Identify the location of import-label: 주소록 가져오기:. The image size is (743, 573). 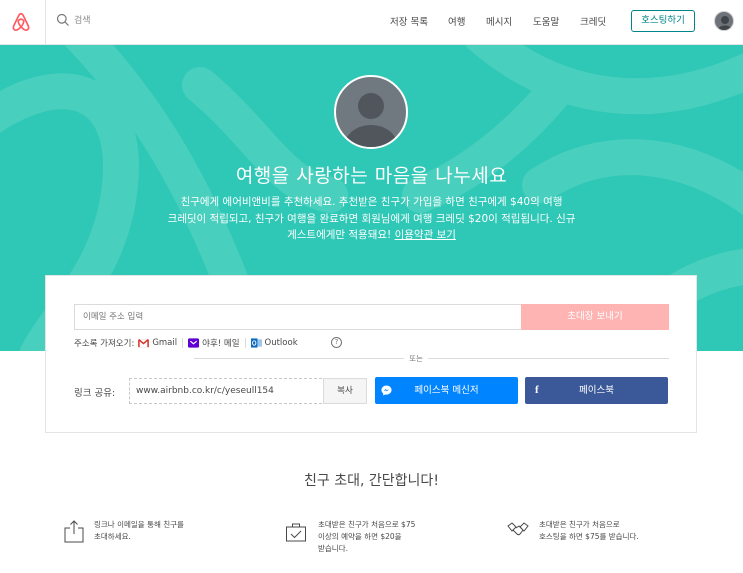
(104, 344).